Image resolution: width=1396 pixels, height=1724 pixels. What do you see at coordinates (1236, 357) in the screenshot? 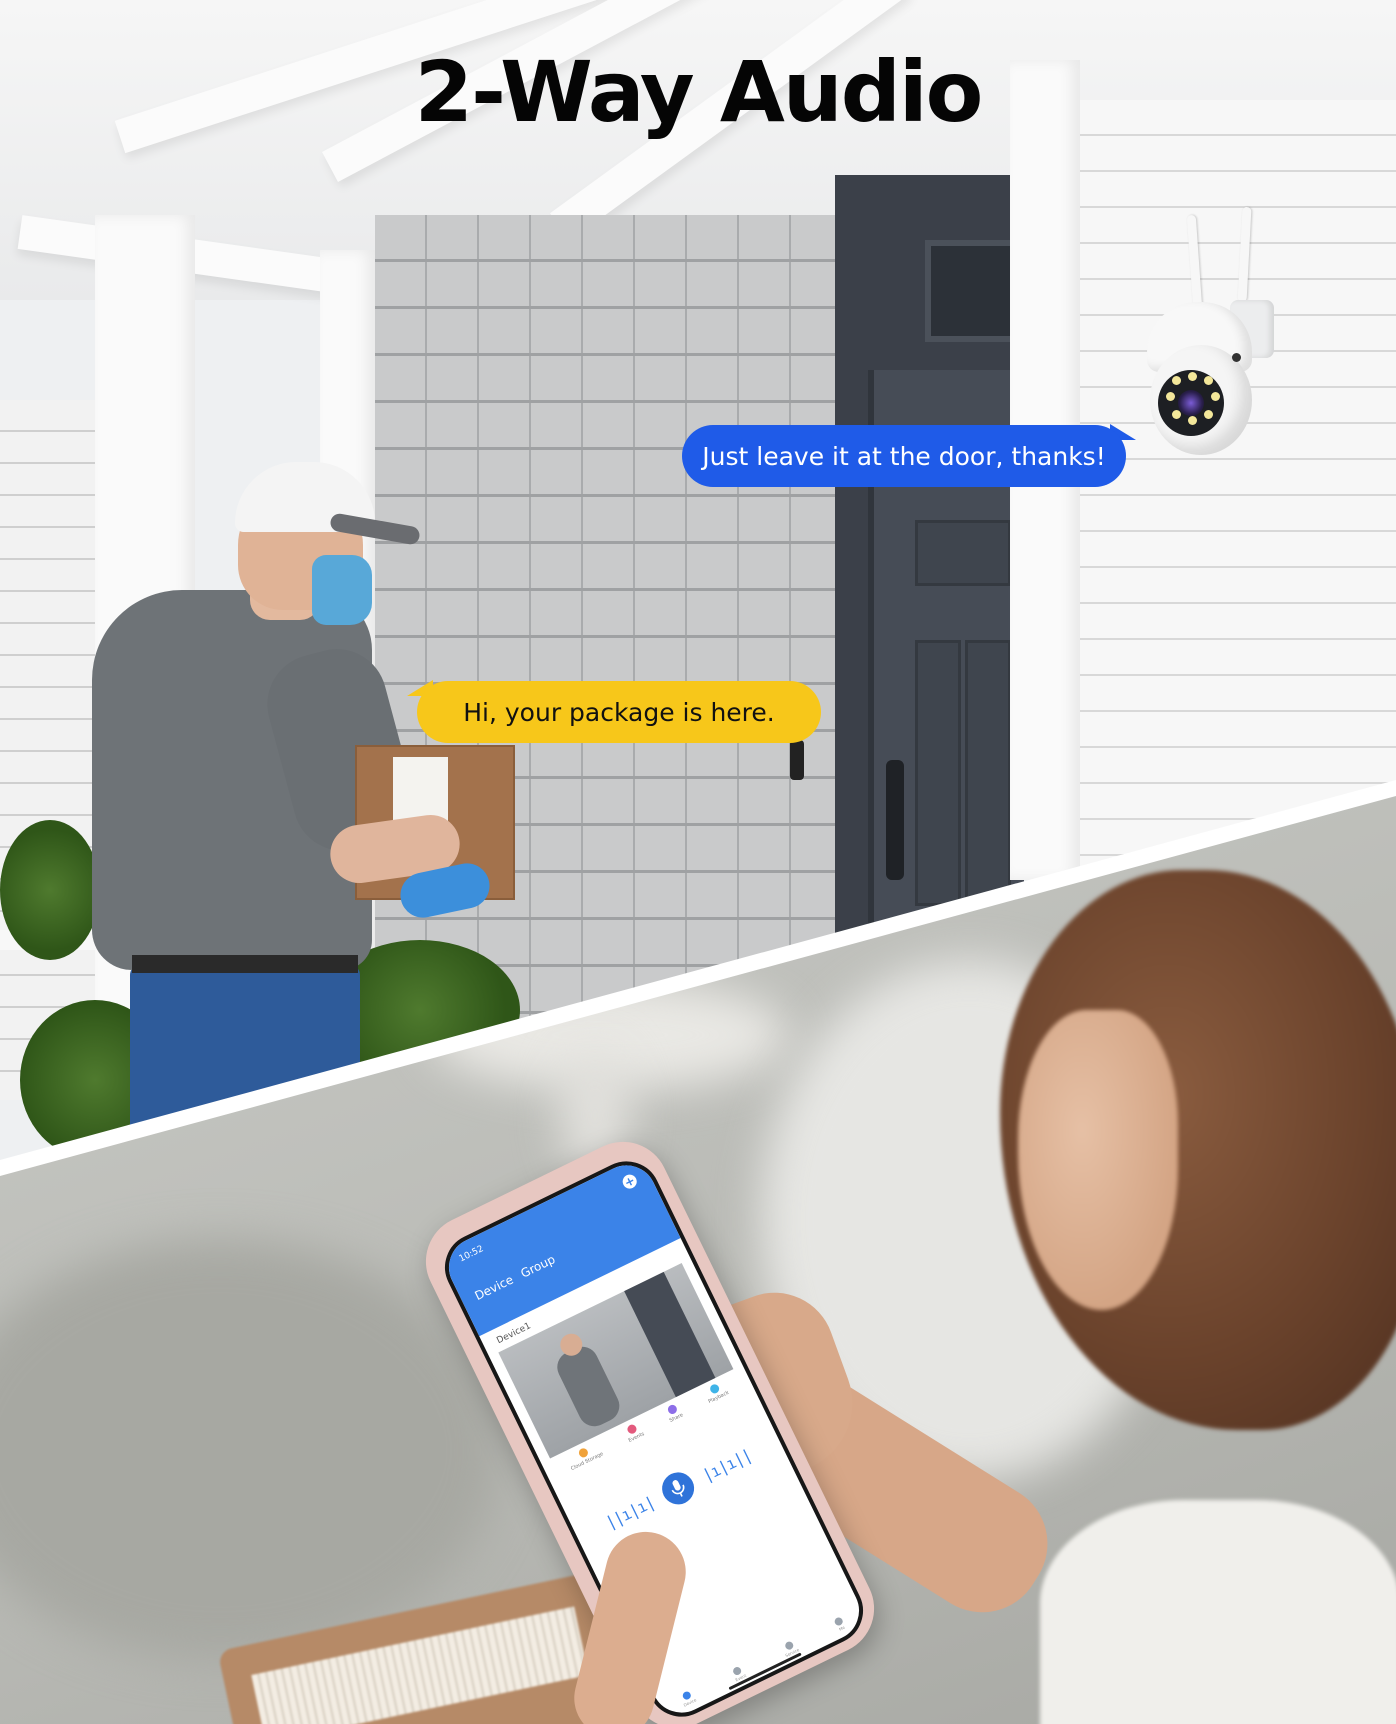
I see `camera-sensor` at bounding box center [1236, 357].